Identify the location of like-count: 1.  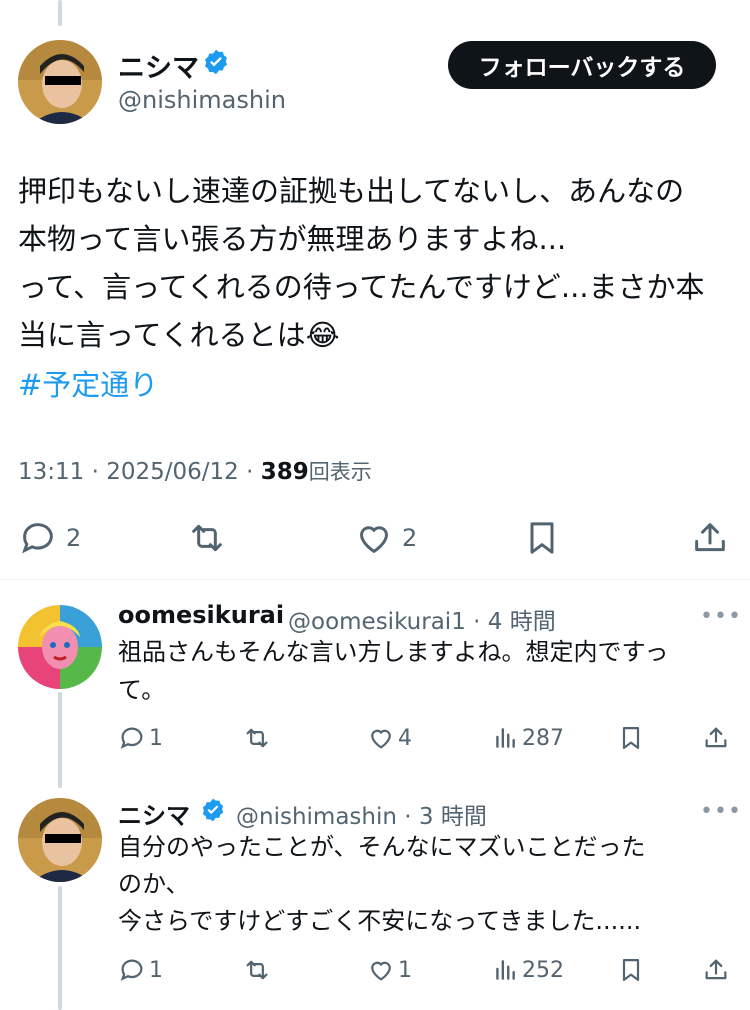
(405, 970).